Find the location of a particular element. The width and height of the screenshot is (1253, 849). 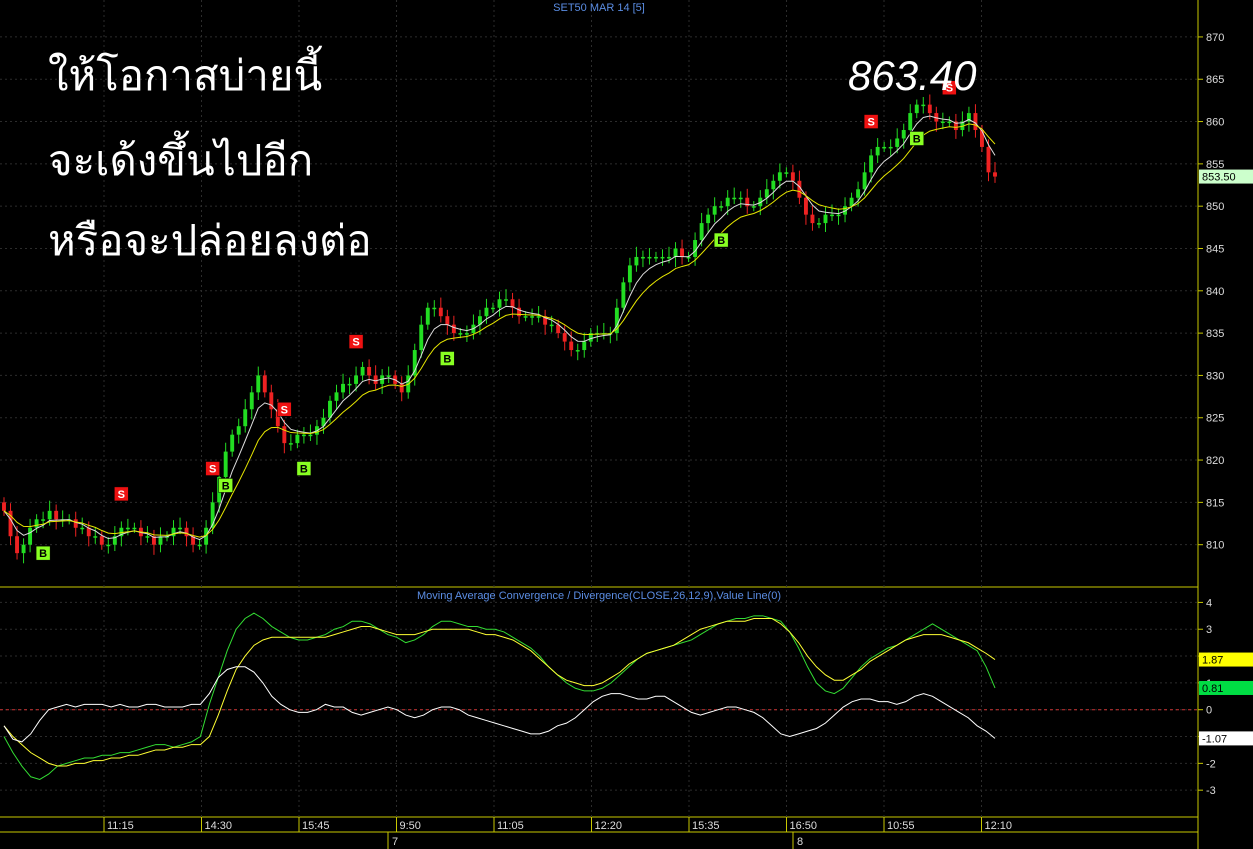

price-tick-label: 835 is located at coordinates (1215, 334).